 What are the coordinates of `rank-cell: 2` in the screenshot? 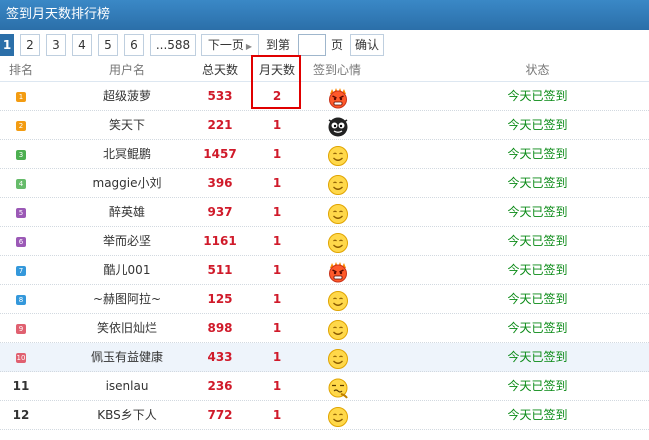 It's located at (21, 125).